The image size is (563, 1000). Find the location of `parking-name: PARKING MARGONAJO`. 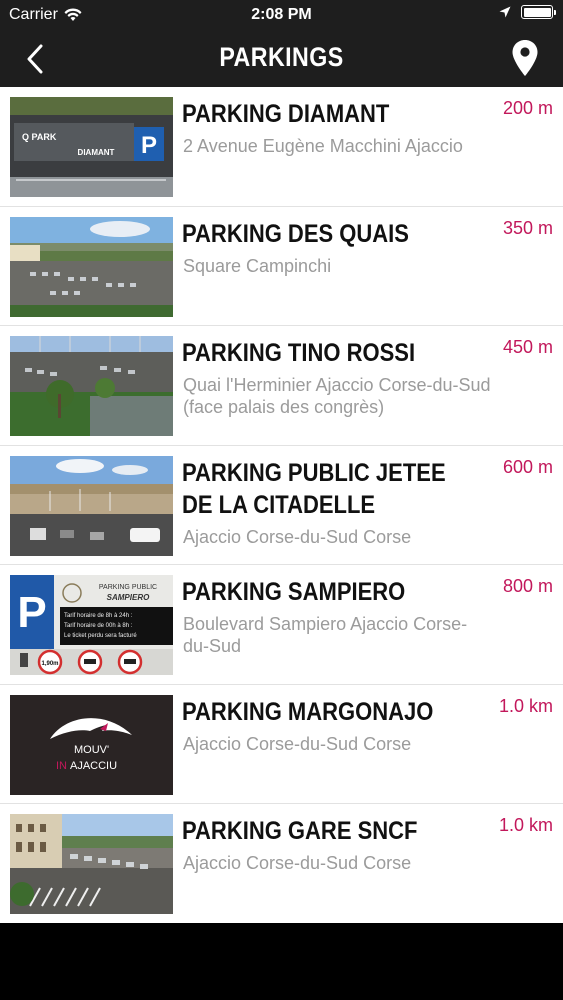

parking-name: PARKING MARGONAJO is located at coordinates (308, 711).